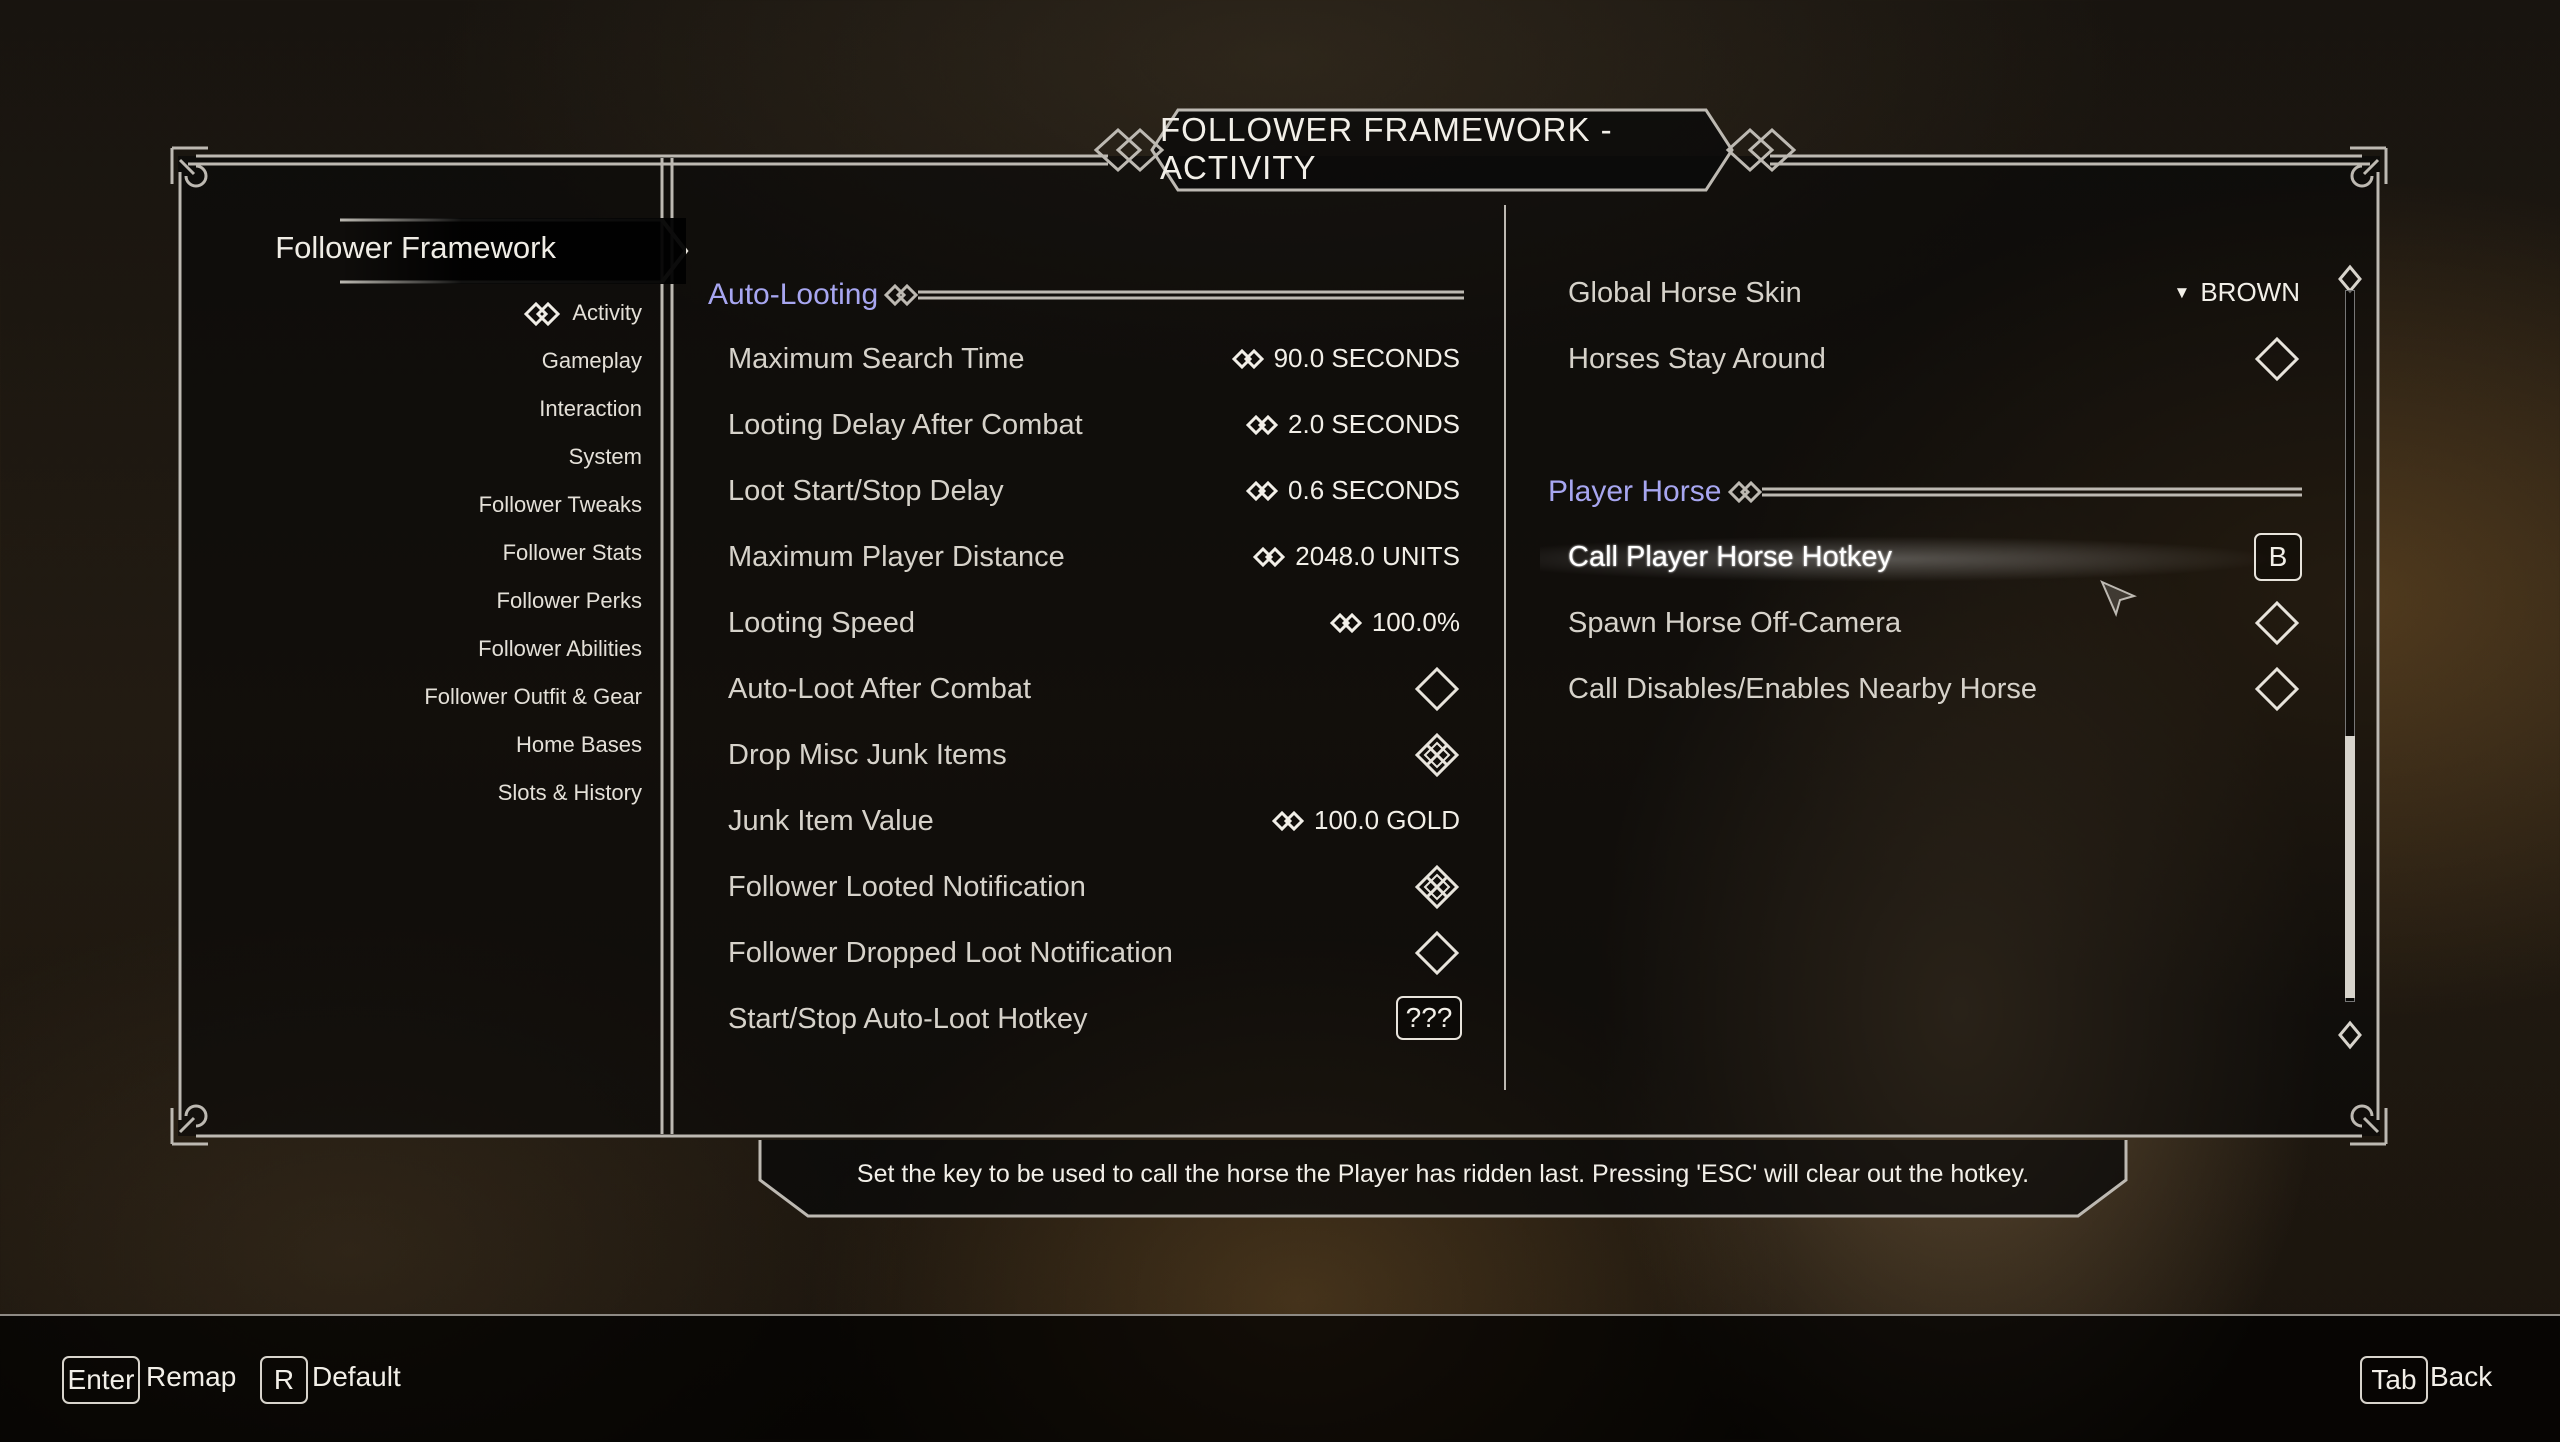 The image size is (2560, 1442). I want to click on option-label-follower-dropped-loot-notification: Follower Dropped Loot Notification, so click(950, 953).